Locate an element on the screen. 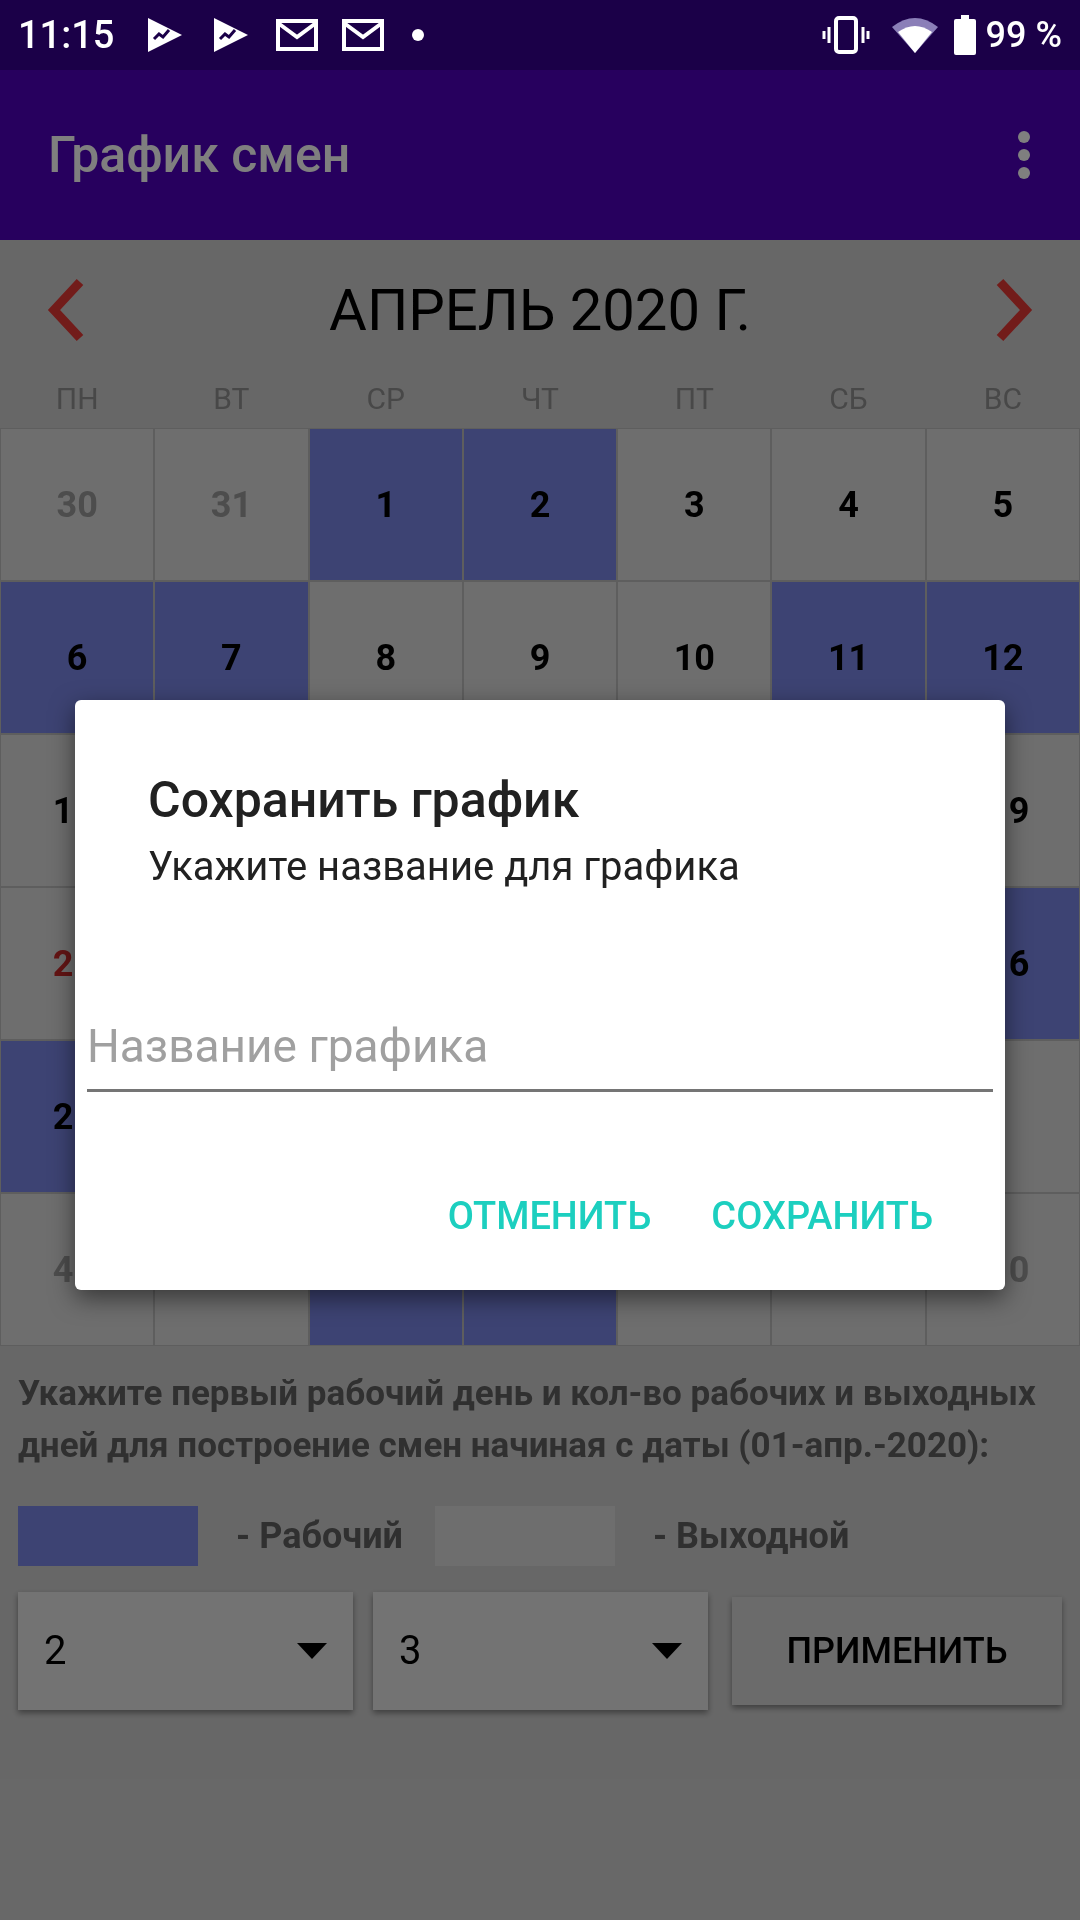  day-number: 7 is located at coordinates (231, 658).